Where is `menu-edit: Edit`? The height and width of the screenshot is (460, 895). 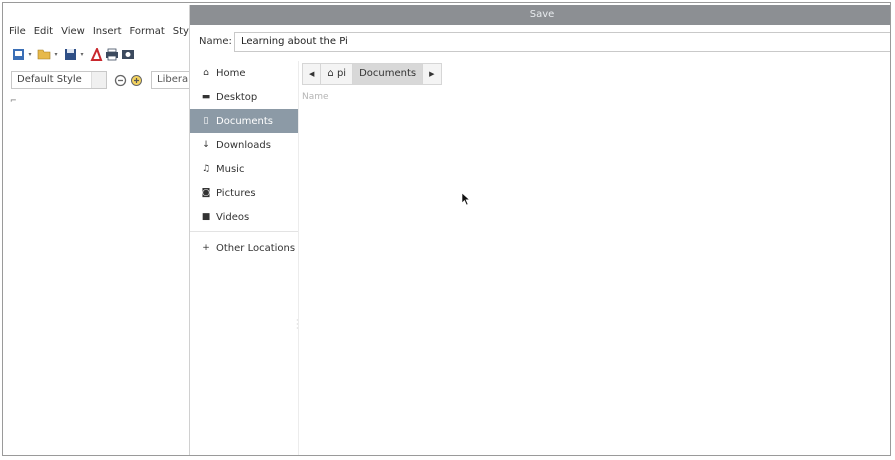
menu-edit: Edit is located at coordinates (43, 31).